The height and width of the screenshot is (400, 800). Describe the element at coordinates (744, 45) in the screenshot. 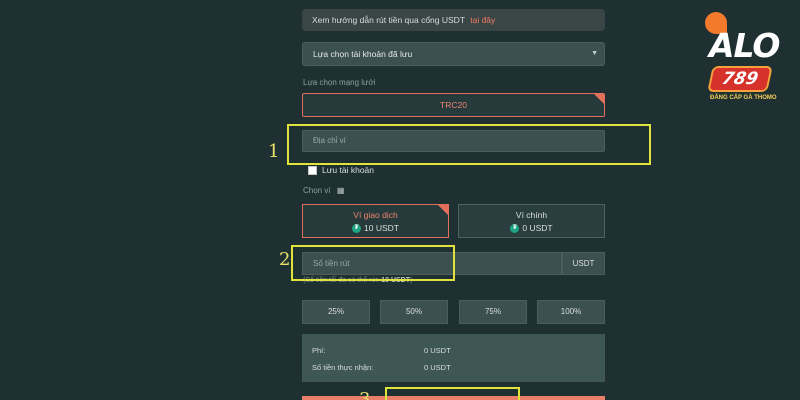

I see `logo-brand: ALO` at that location.